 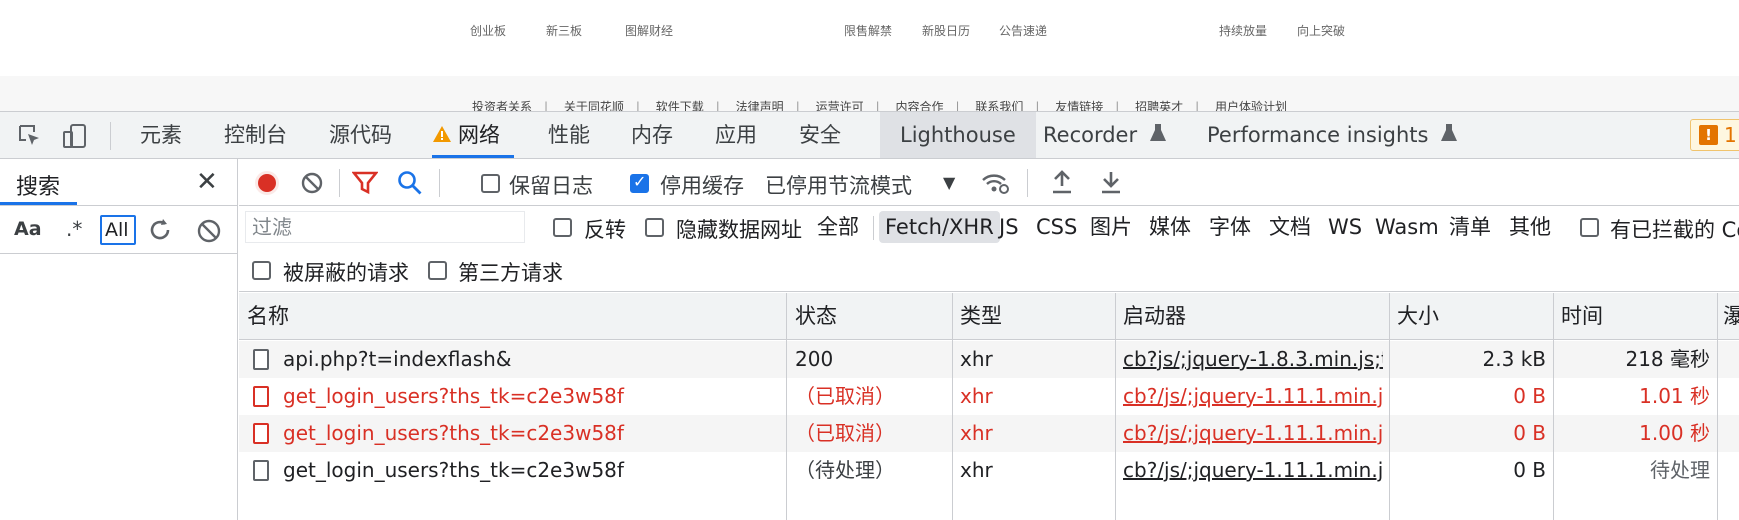 I want to click on footer-link: 联系我们, so click(x=999, y=105).